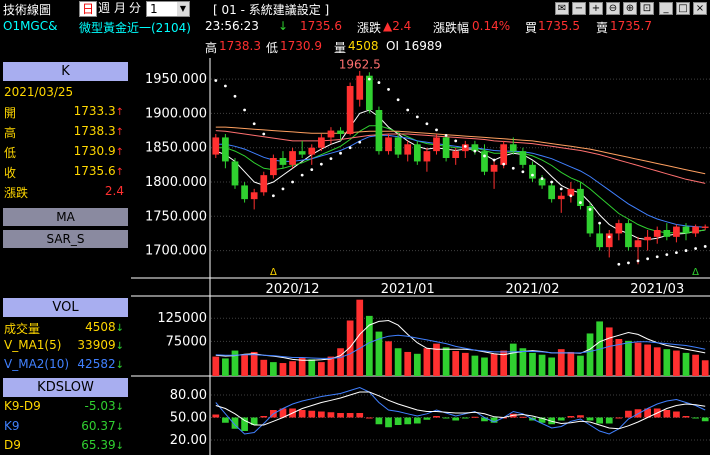  Describe the element at coordinates (12, 445) in the screenshot. I see `kd-row-label: D9` at that location.